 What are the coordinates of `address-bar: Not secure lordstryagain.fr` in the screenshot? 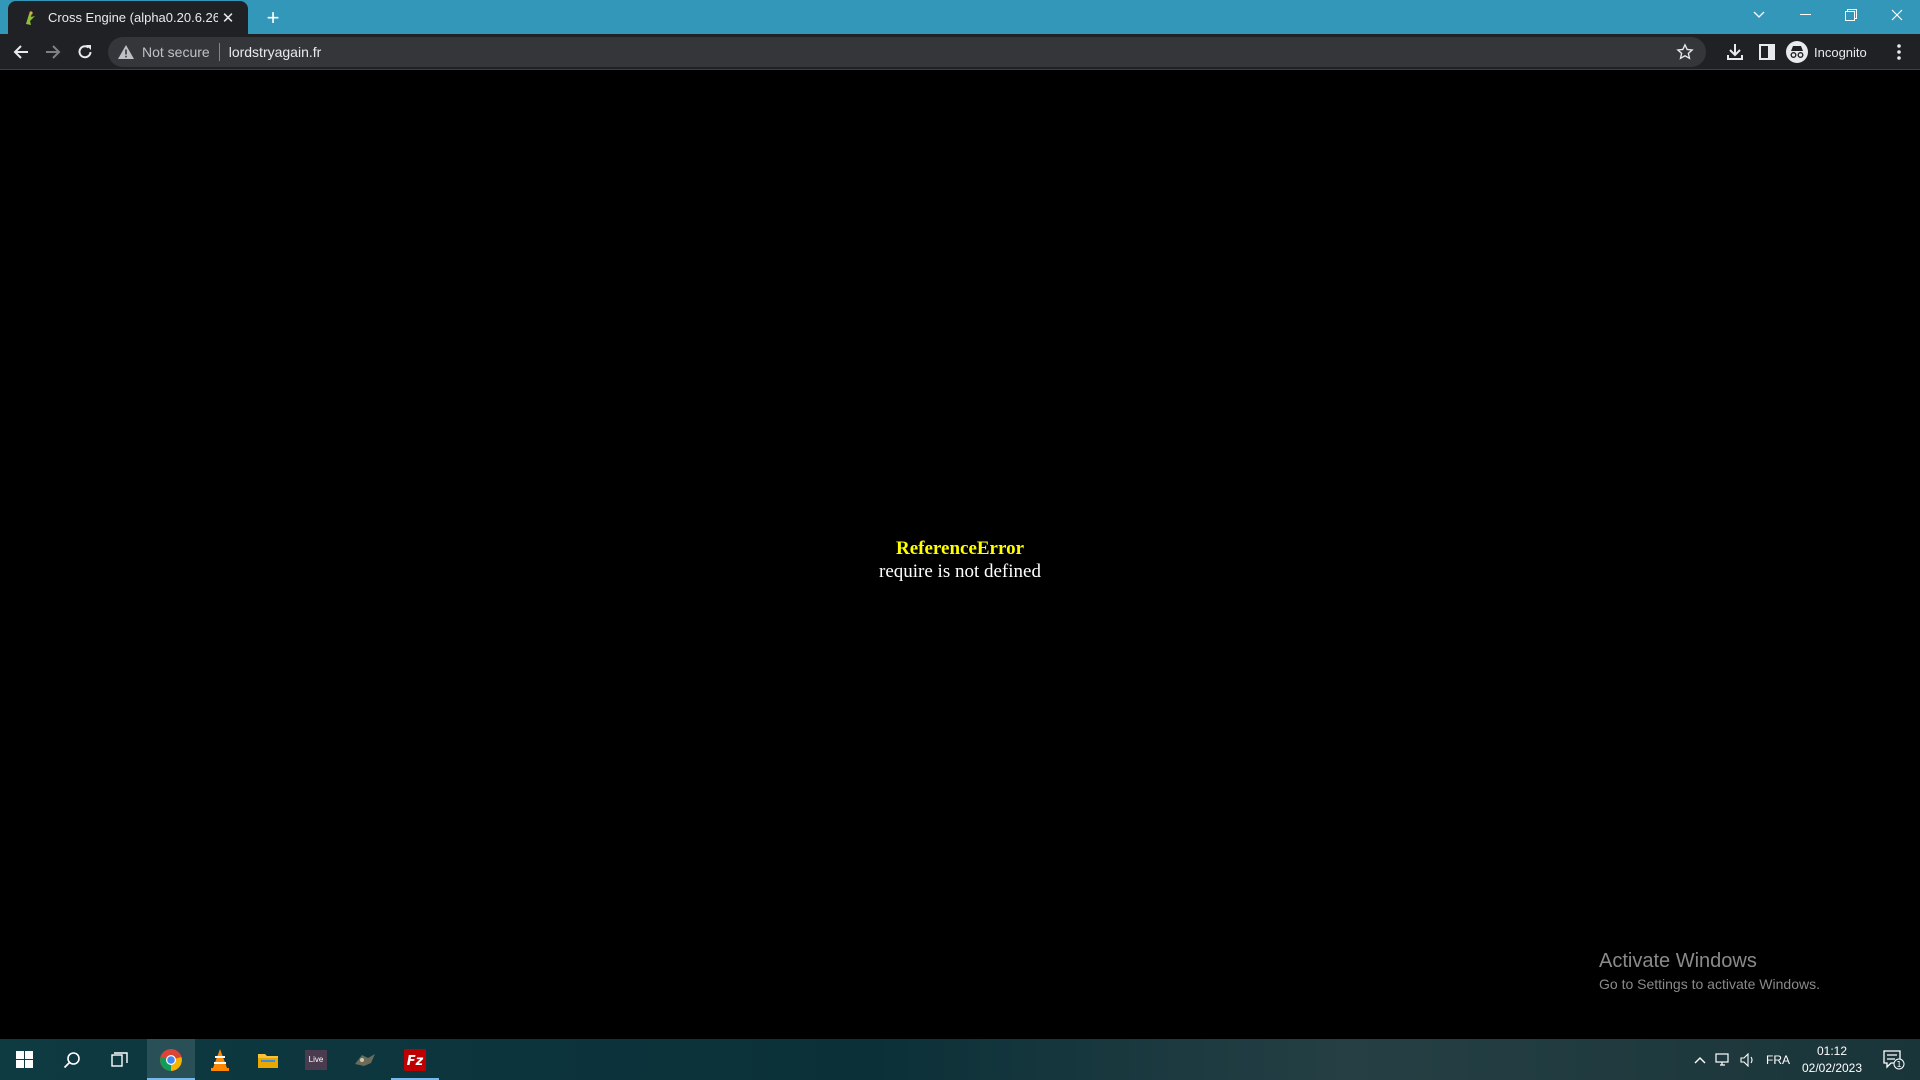 It's located at (907, 52).